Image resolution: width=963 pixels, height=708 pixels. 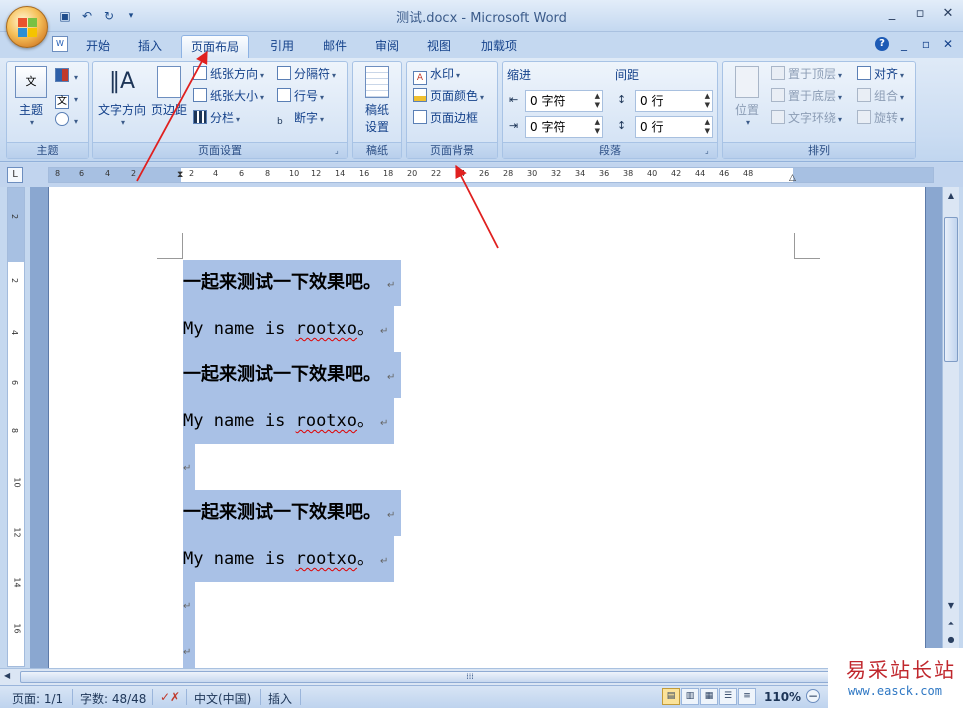 I want to click on select-browse-object-icon: ●, so click(x=951, y=640).